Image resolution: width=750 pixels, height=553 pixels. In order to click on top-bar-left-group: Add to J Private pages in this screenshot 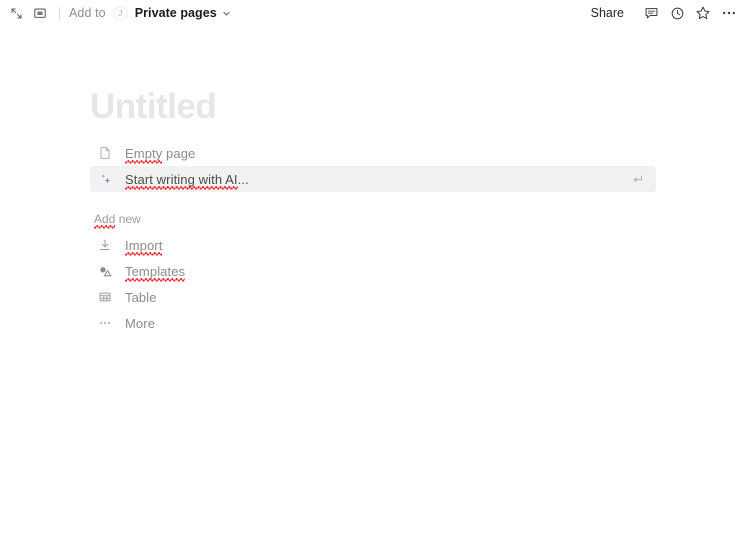, I will do `click(117, 13)`.